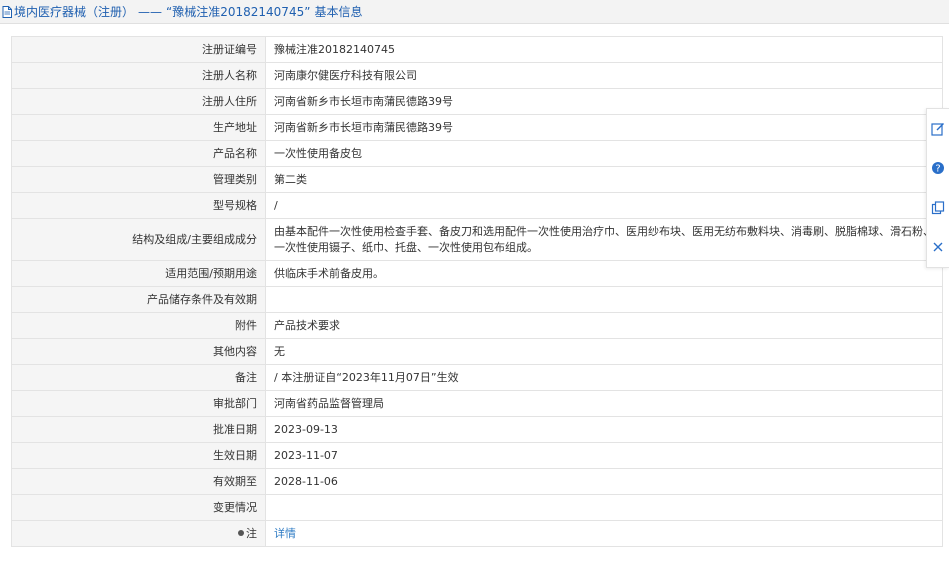  Describe the element at coordinates (604, 127) in the screenshot. I see `row-value-production-address: 河南省新乡市长垣市南蒲民德路39号` at that location.